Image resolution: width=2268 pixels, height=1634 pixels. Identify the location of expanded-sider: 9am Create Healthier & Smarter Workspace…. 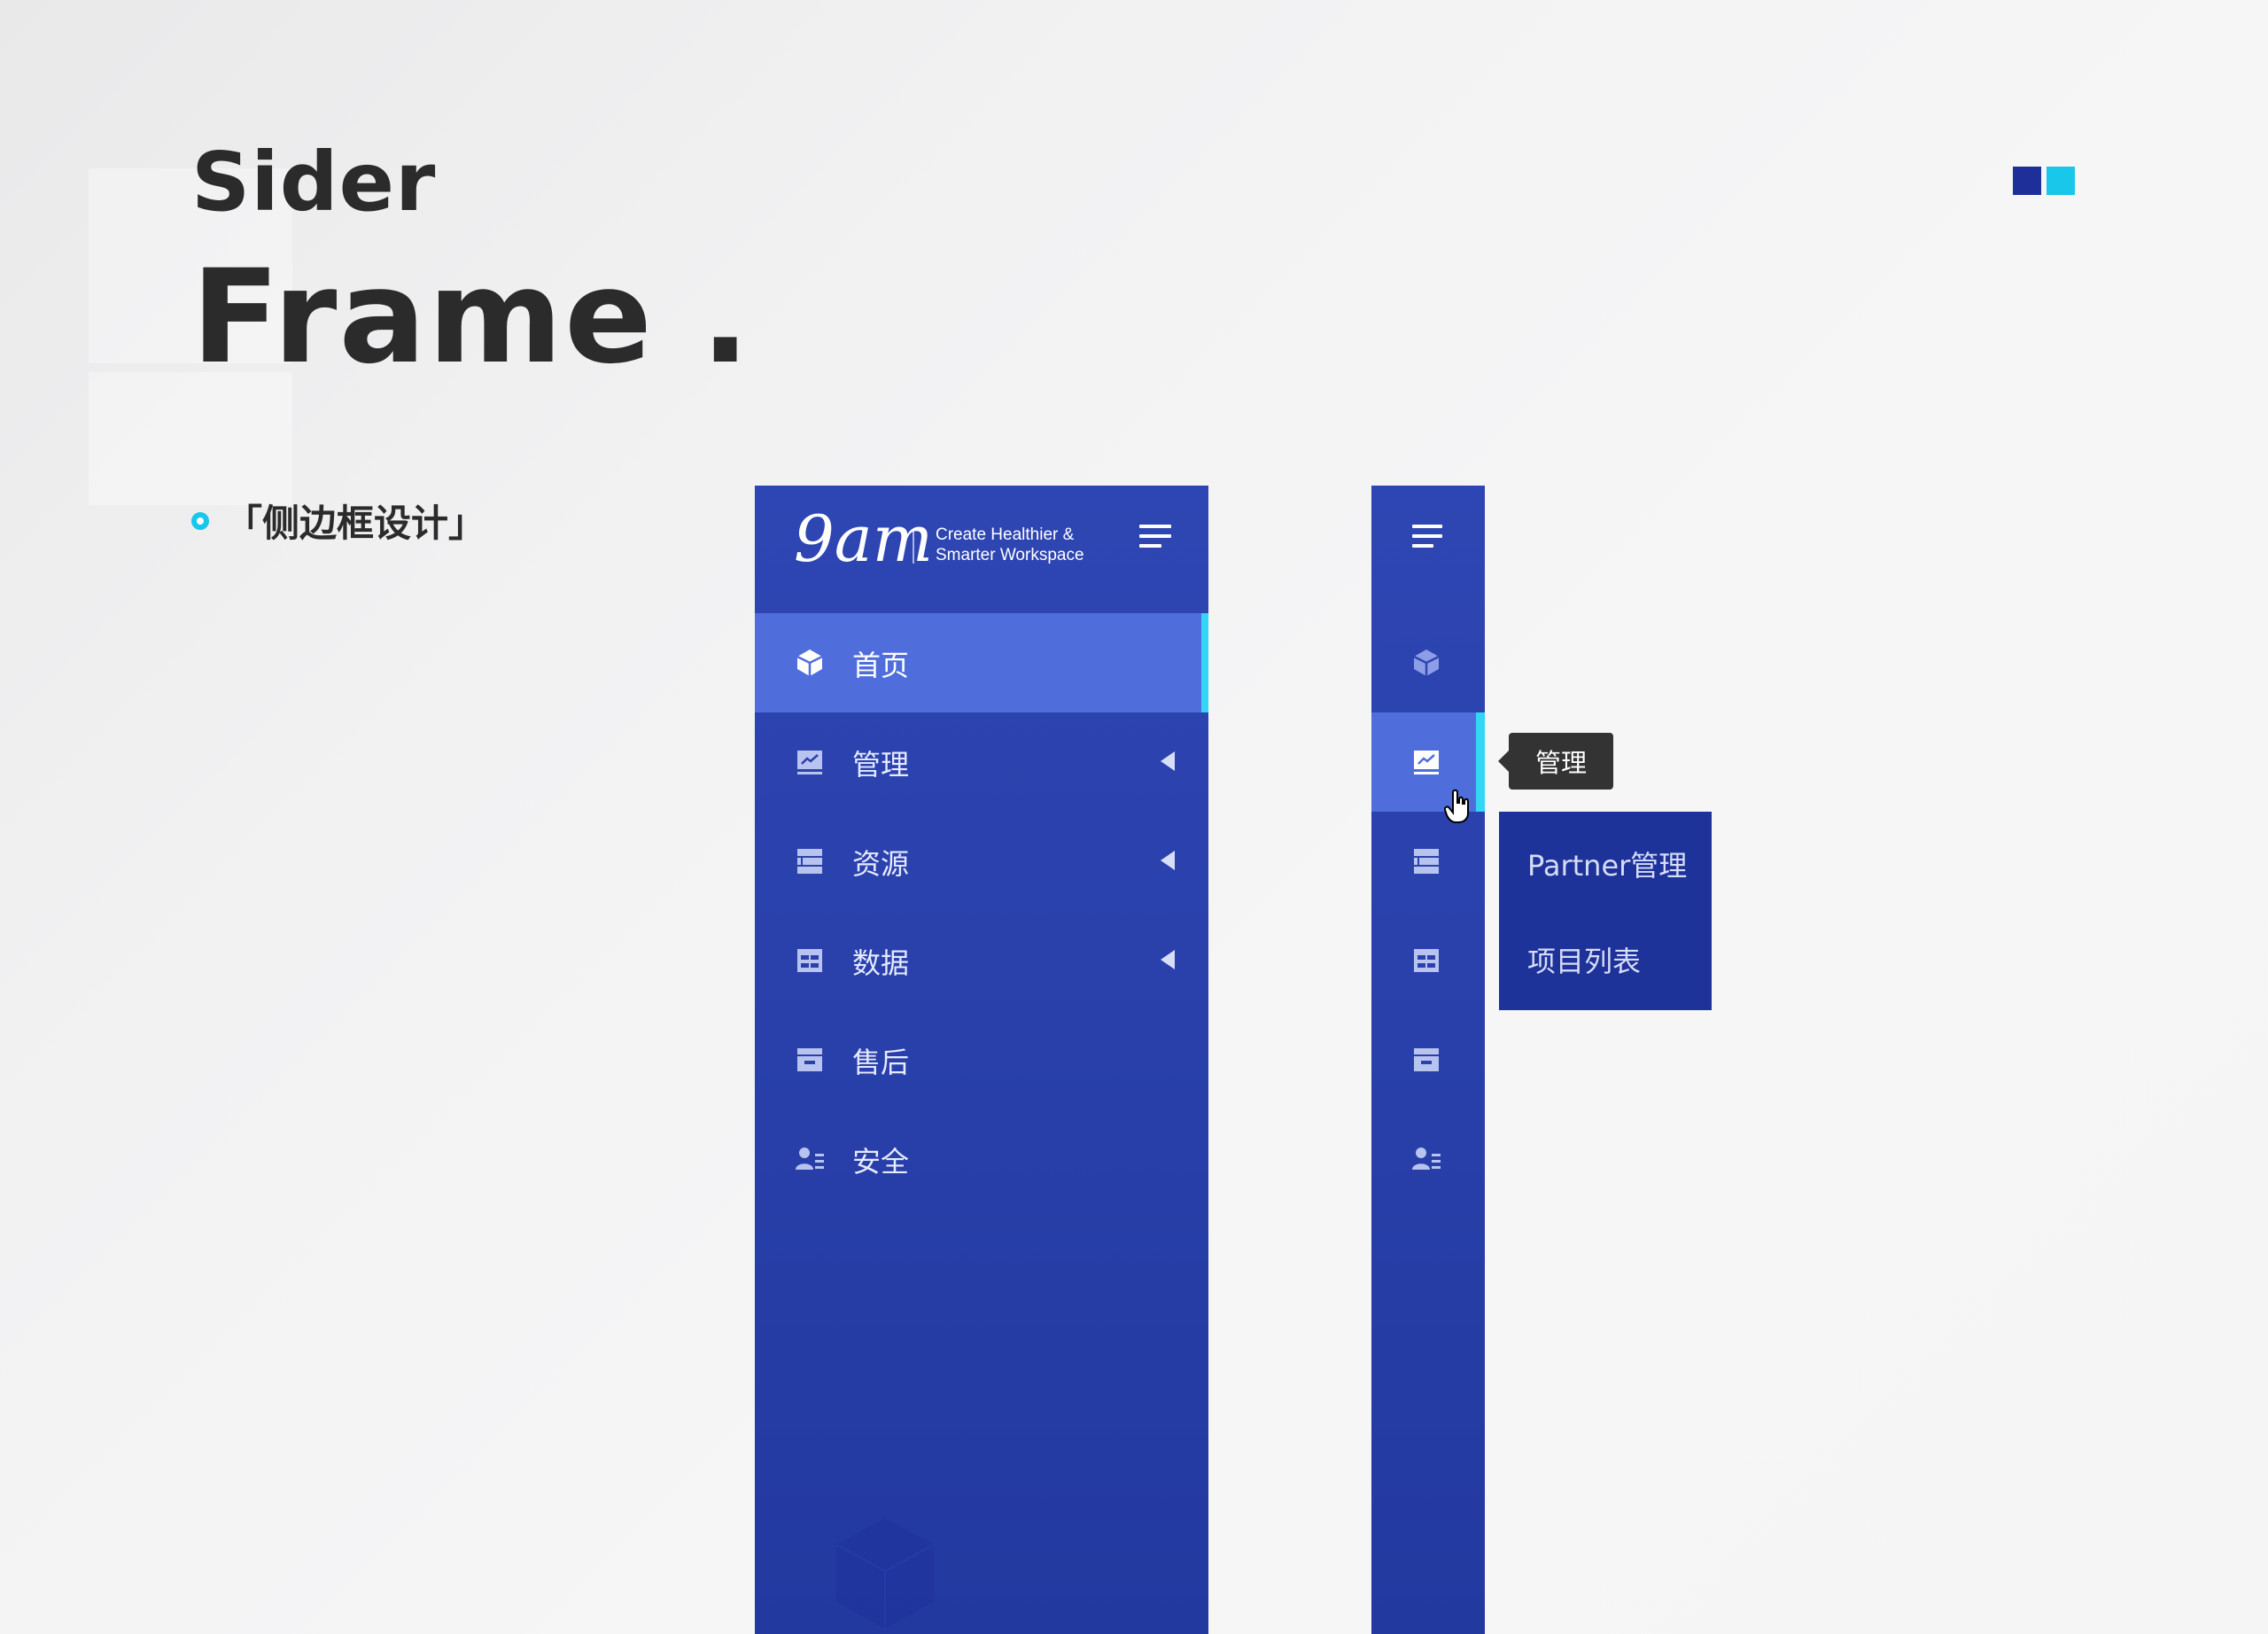
(981, 1060).